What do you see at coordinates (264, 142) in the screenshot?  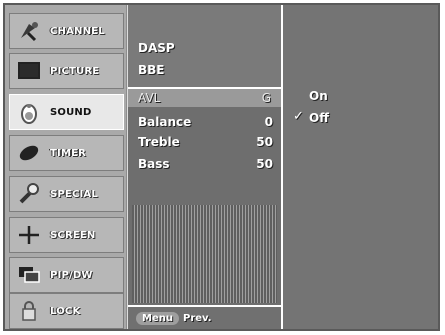 I see `treble-value: 50` at bounding box center [264, 142].